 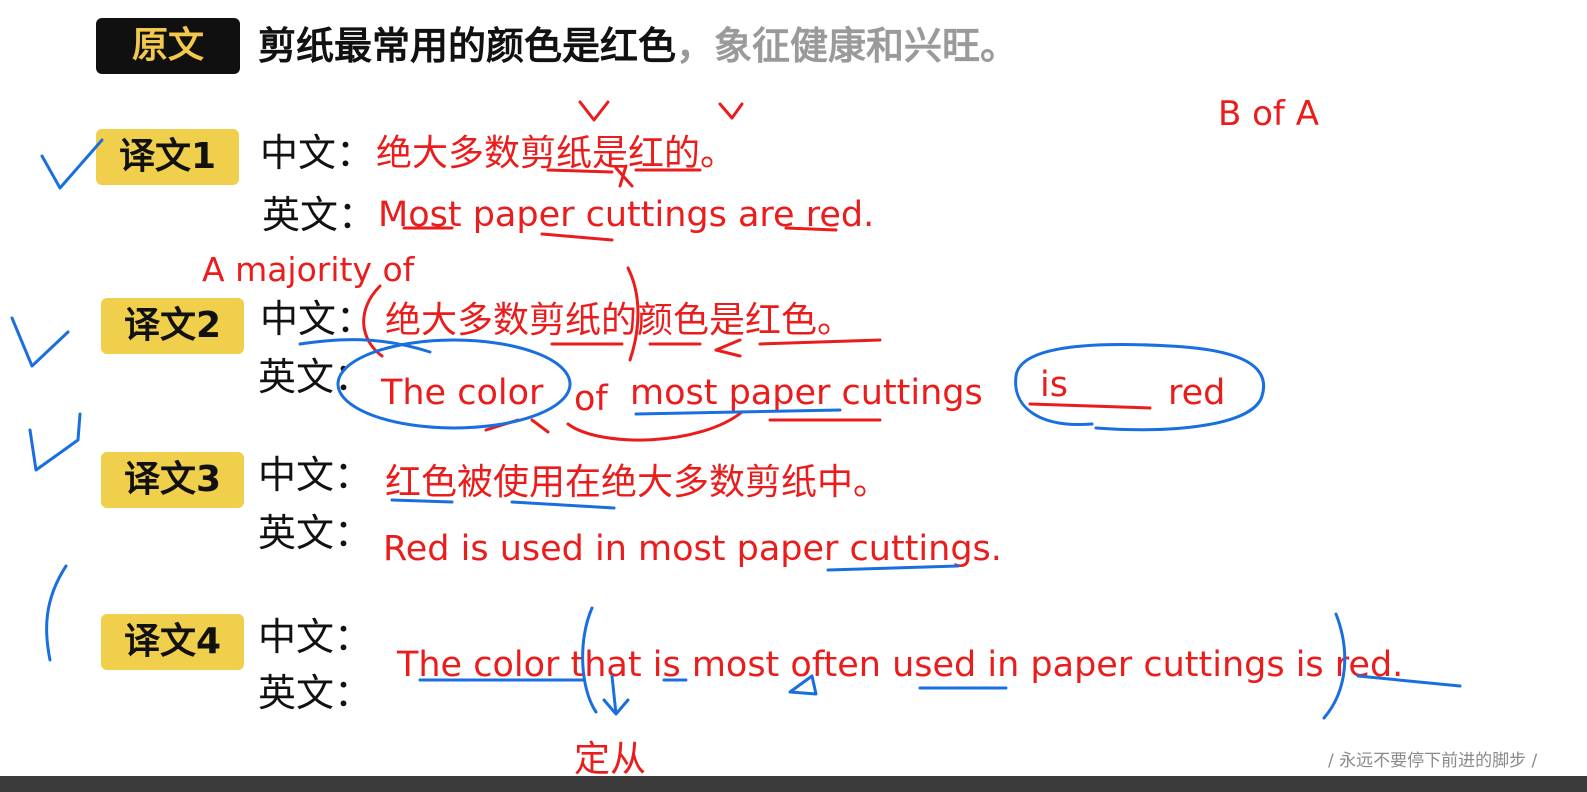 What do you see at coordinates (172, 642) in the screenshot?
I see `translation-4-badge: 译文4` at bounding box center [172, 642].